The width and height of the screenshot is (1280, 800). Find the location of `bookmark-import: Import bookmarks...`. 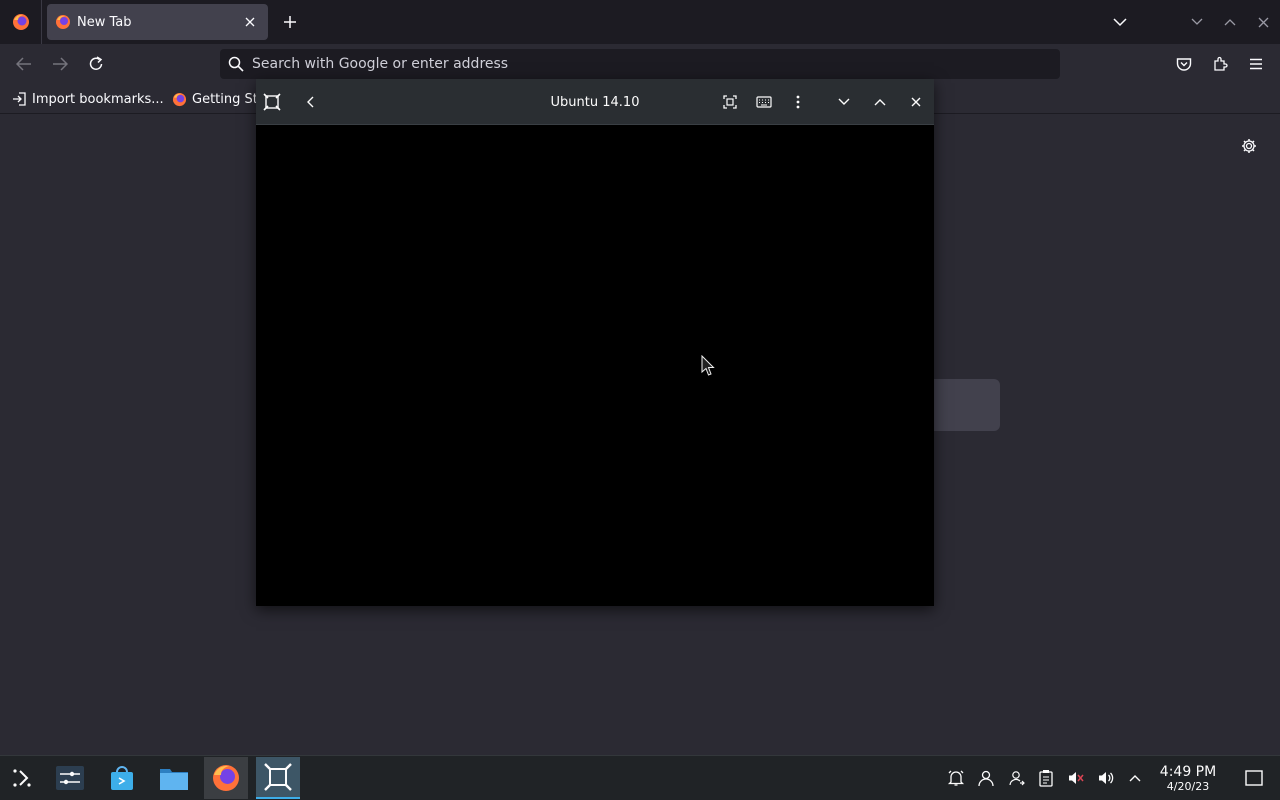

bookmark-import: Import bookmarks... is located at coordinates (88, 99).